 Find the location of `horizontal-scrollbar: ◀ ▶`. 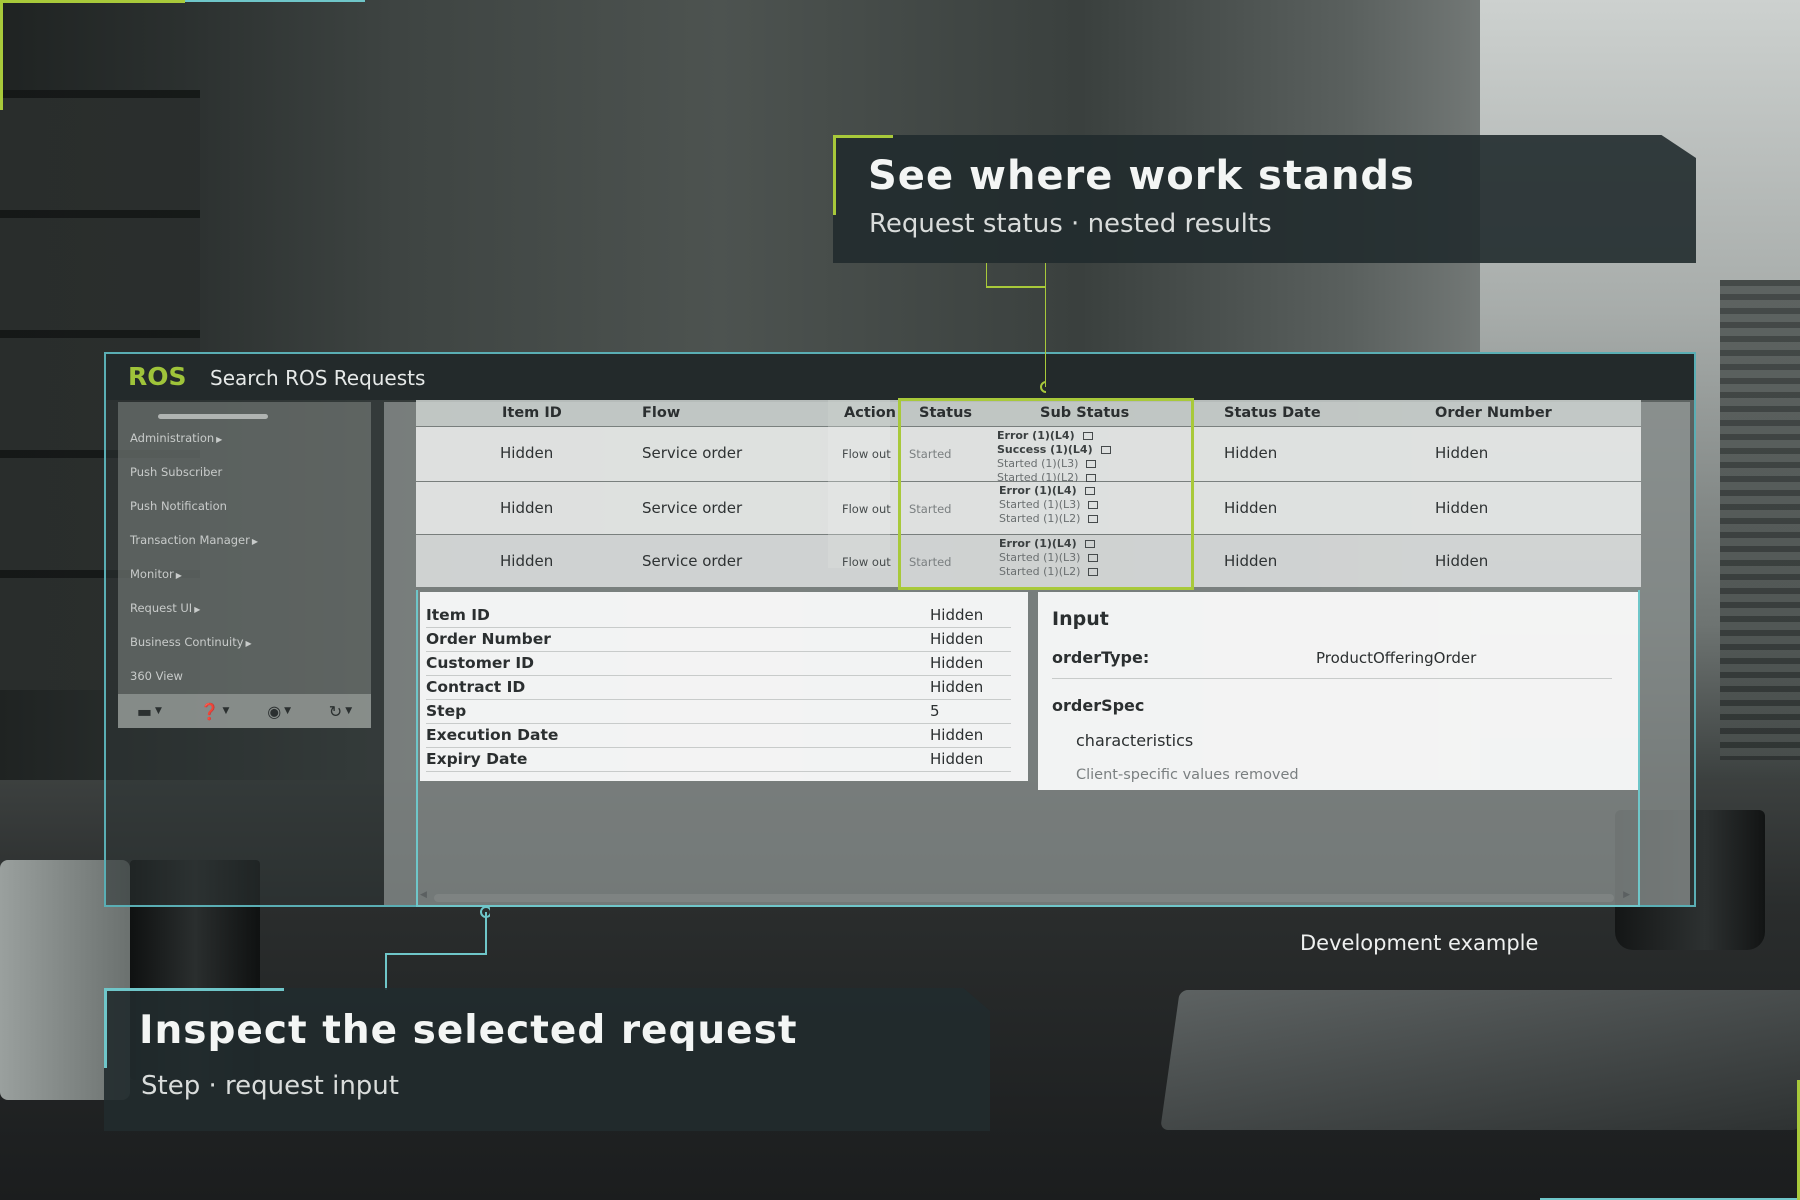

horizontal-scrollbar: ◀ ▶ is located at coordinates (1025, 897).